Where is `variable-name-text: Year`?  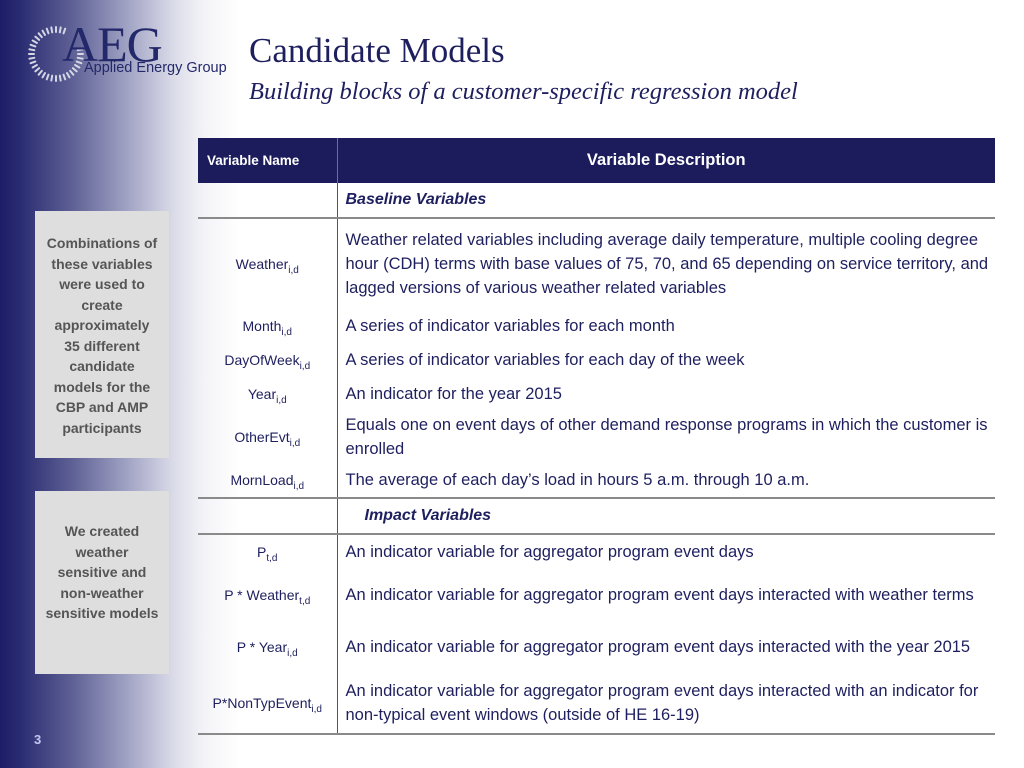
variable-name-text: Year is located at coordinates (262, 394).